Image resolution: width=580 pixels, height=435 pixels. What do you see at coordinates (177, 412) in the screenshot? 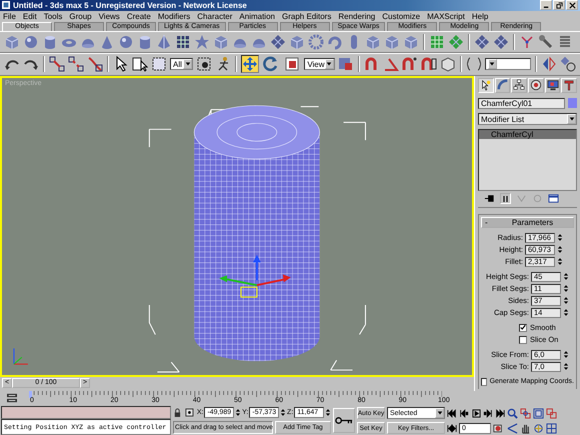
I see `lock-icon` at bounding box center [177, 412].